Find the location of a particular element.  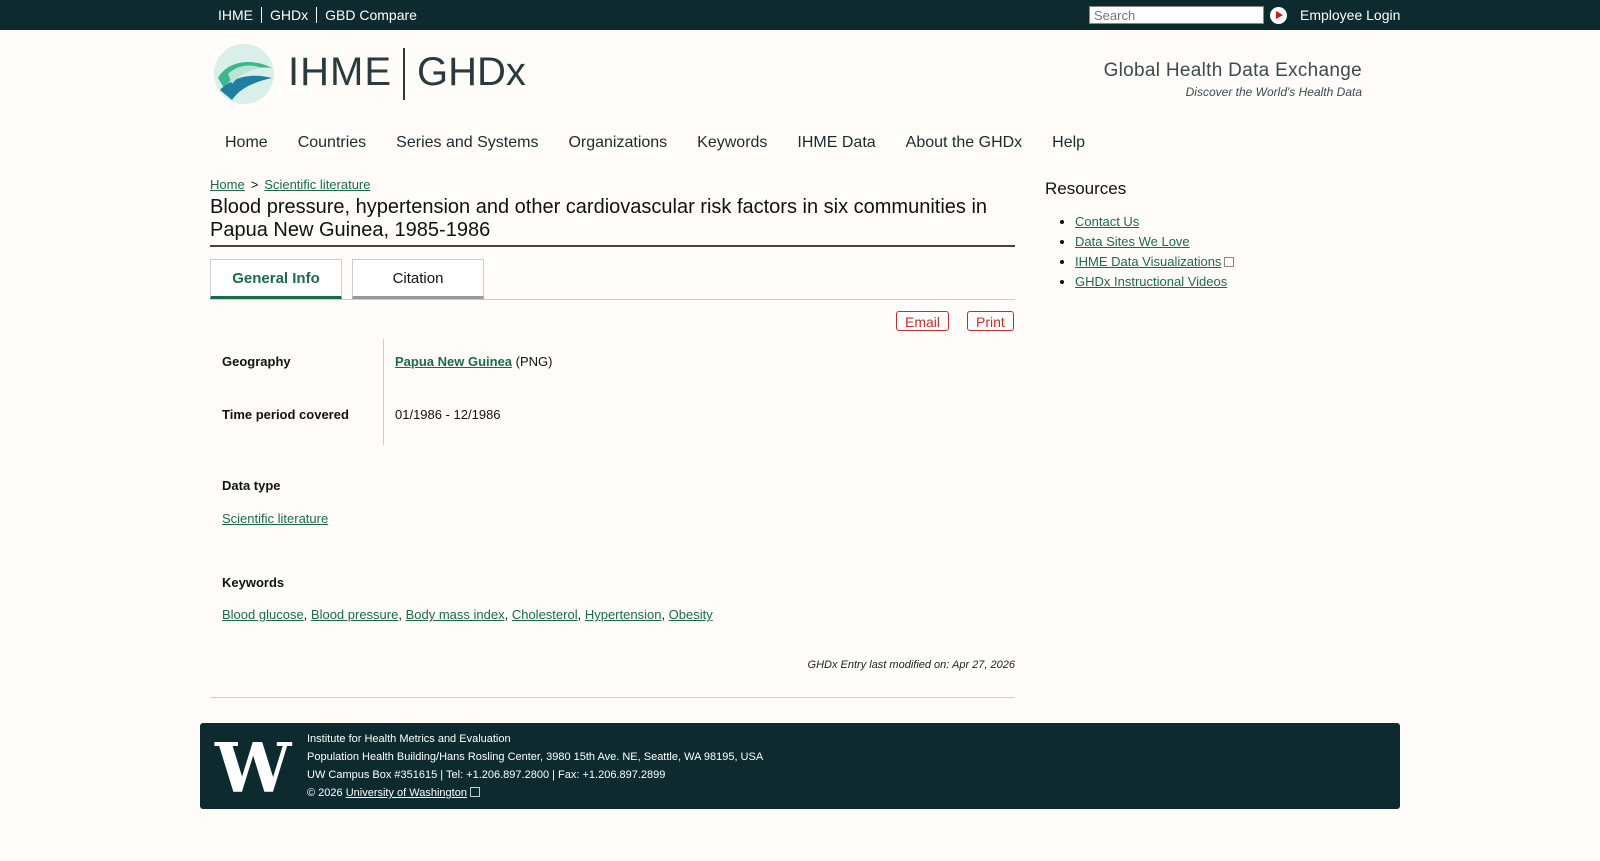

ihme-logo-icon is located at coordinates (244, 74).